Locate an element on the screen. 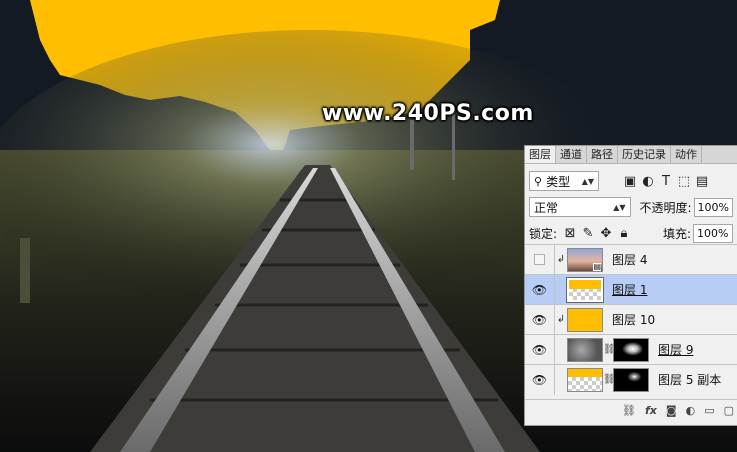  adjustment-icon: ◐ is located at coordinates (691, 410).